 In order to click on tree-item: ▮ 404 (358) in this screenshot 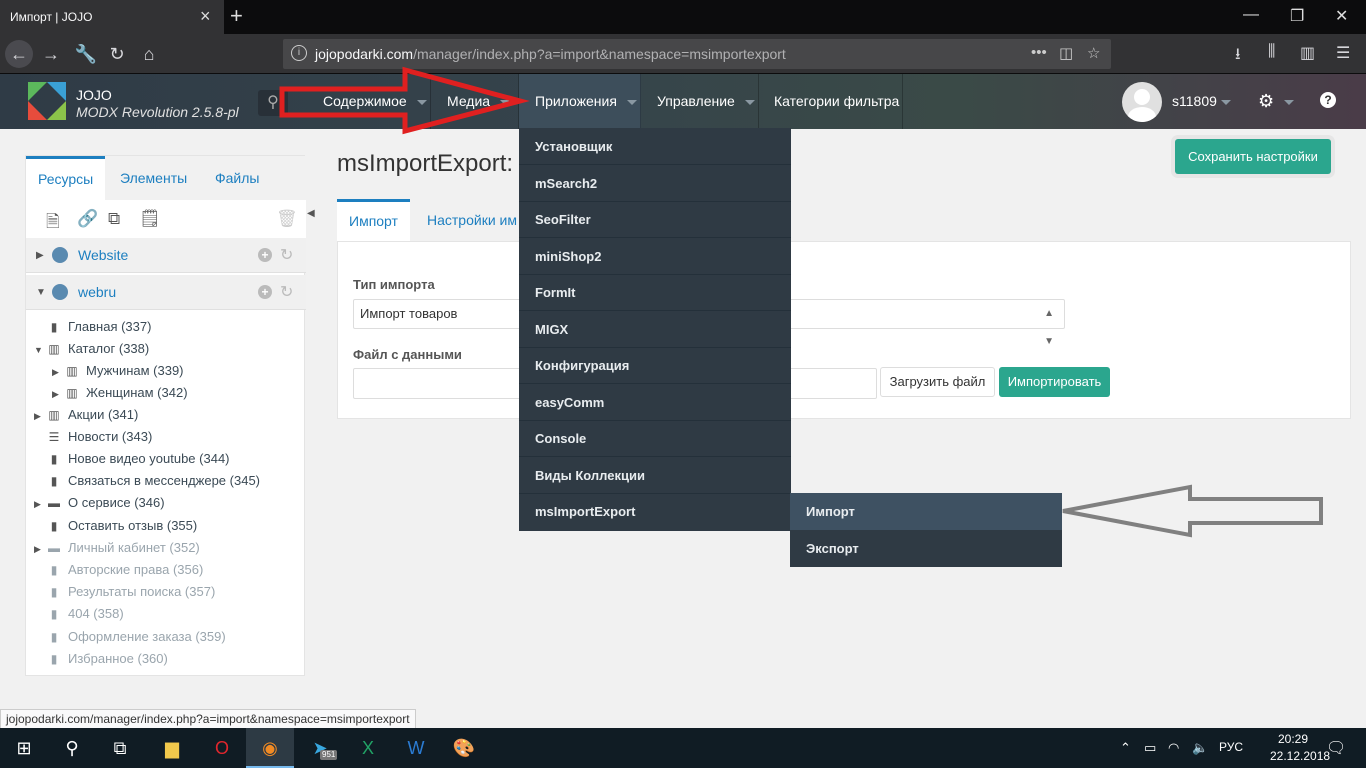, I will do `click(85, 614)`.